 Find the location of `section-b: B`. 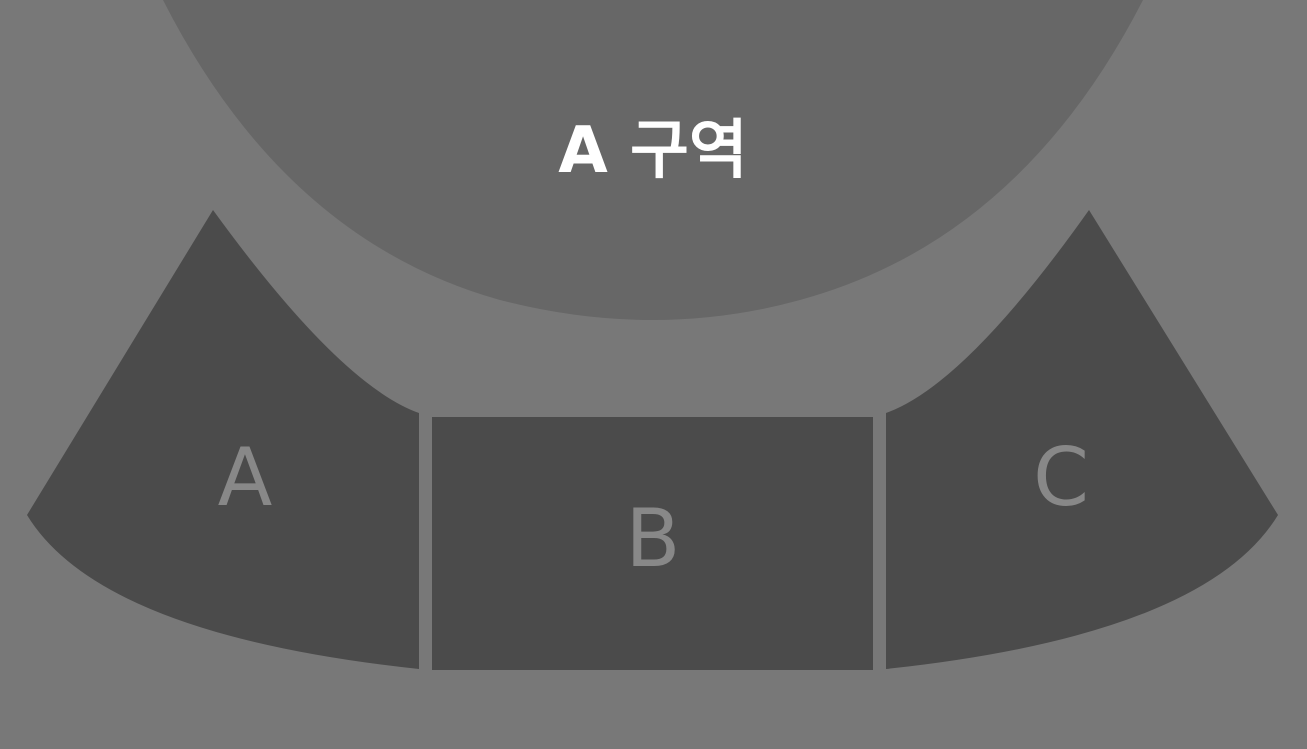

section-b: B is located at coordinates (652, 543).